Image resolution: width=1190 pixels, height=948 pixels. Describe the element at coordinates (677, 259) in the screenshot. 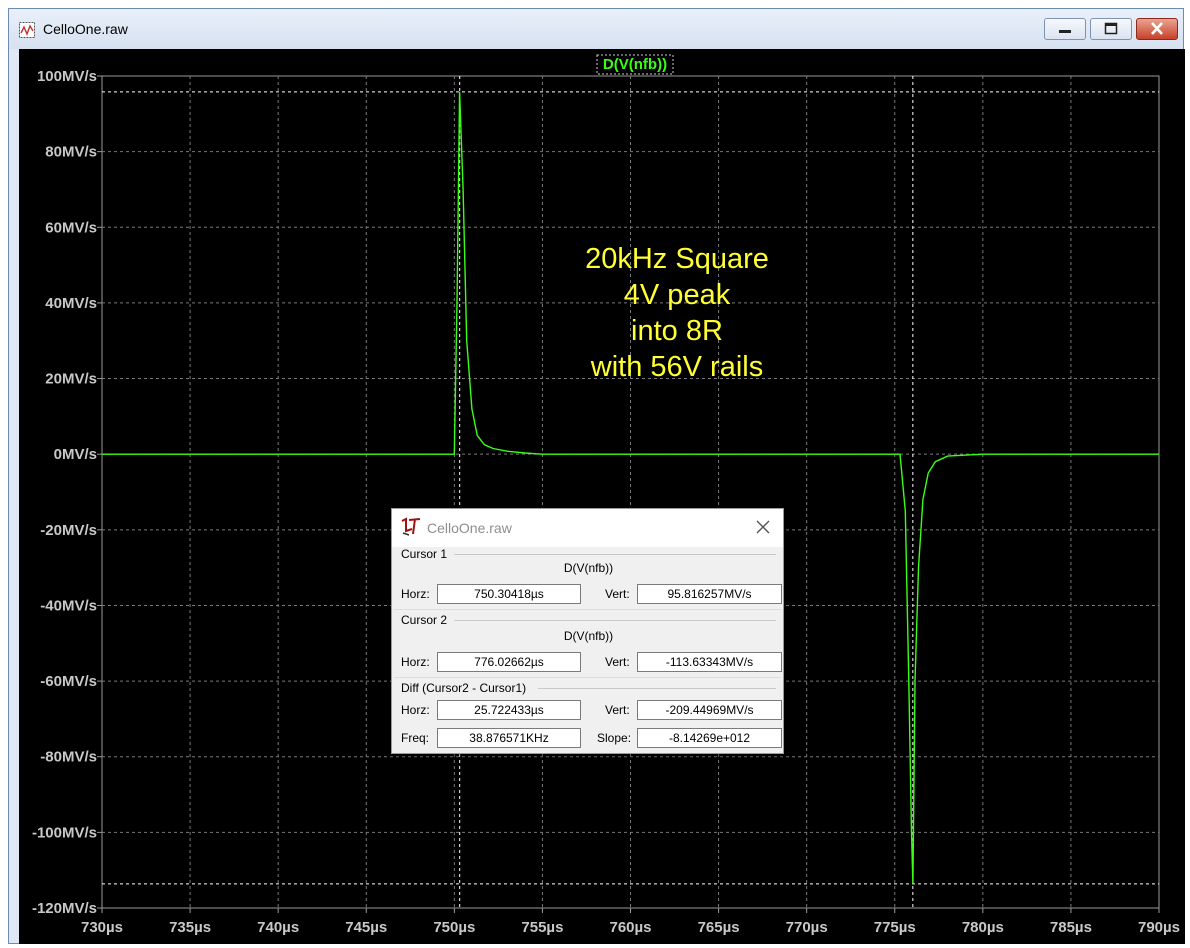

I see `annotation-line: 20kHz Square` at that location.